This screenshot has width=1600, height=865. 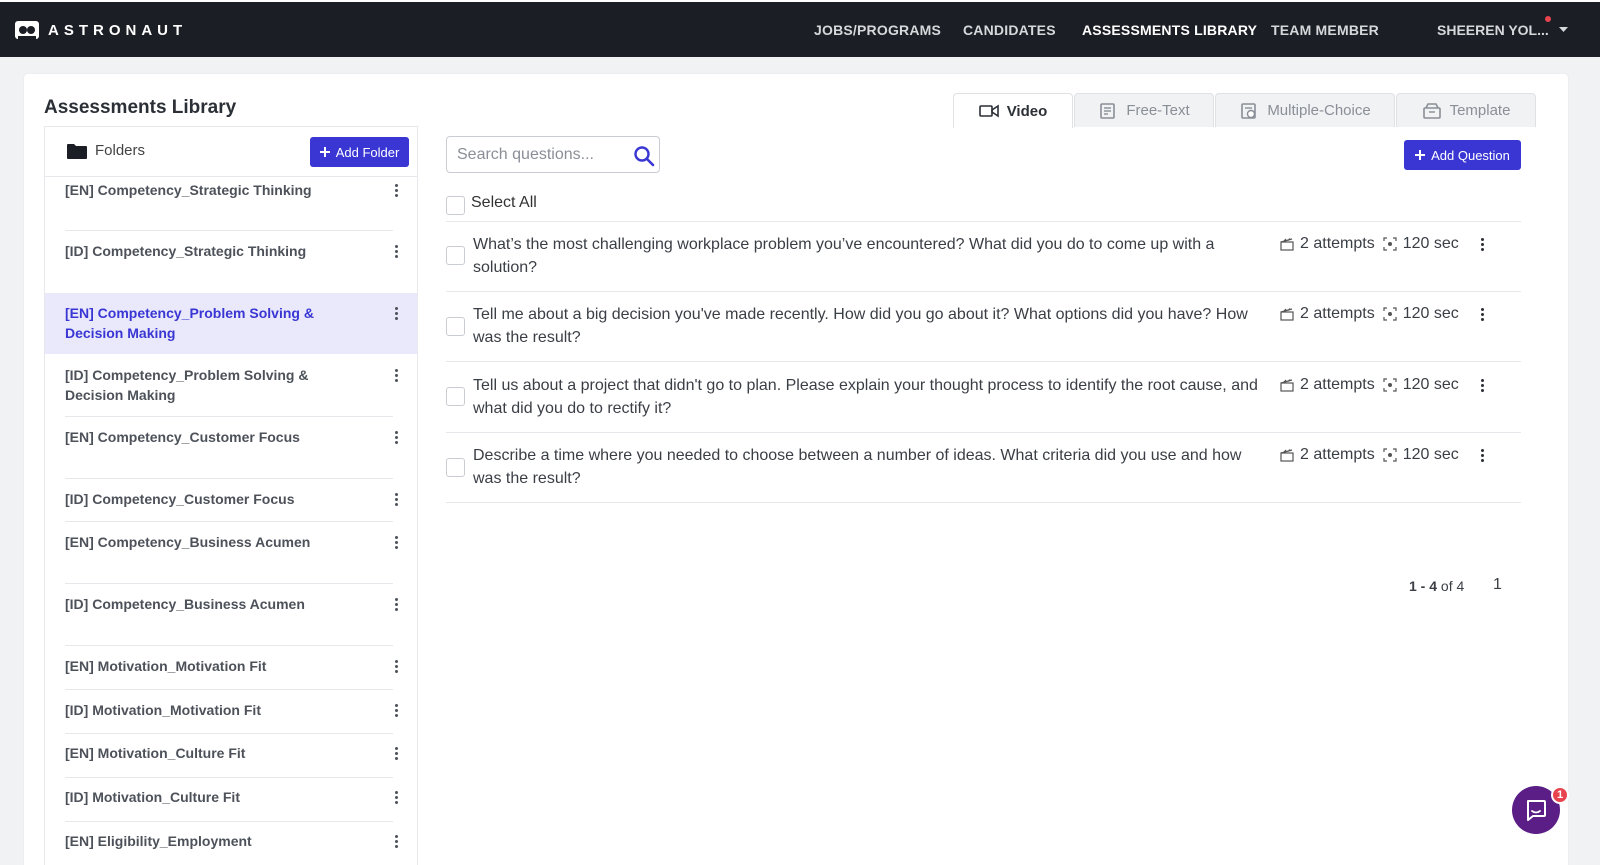 I want to click on folder-item: [ID] Motivation_Motivation Fit, so click(x=231, y=711).